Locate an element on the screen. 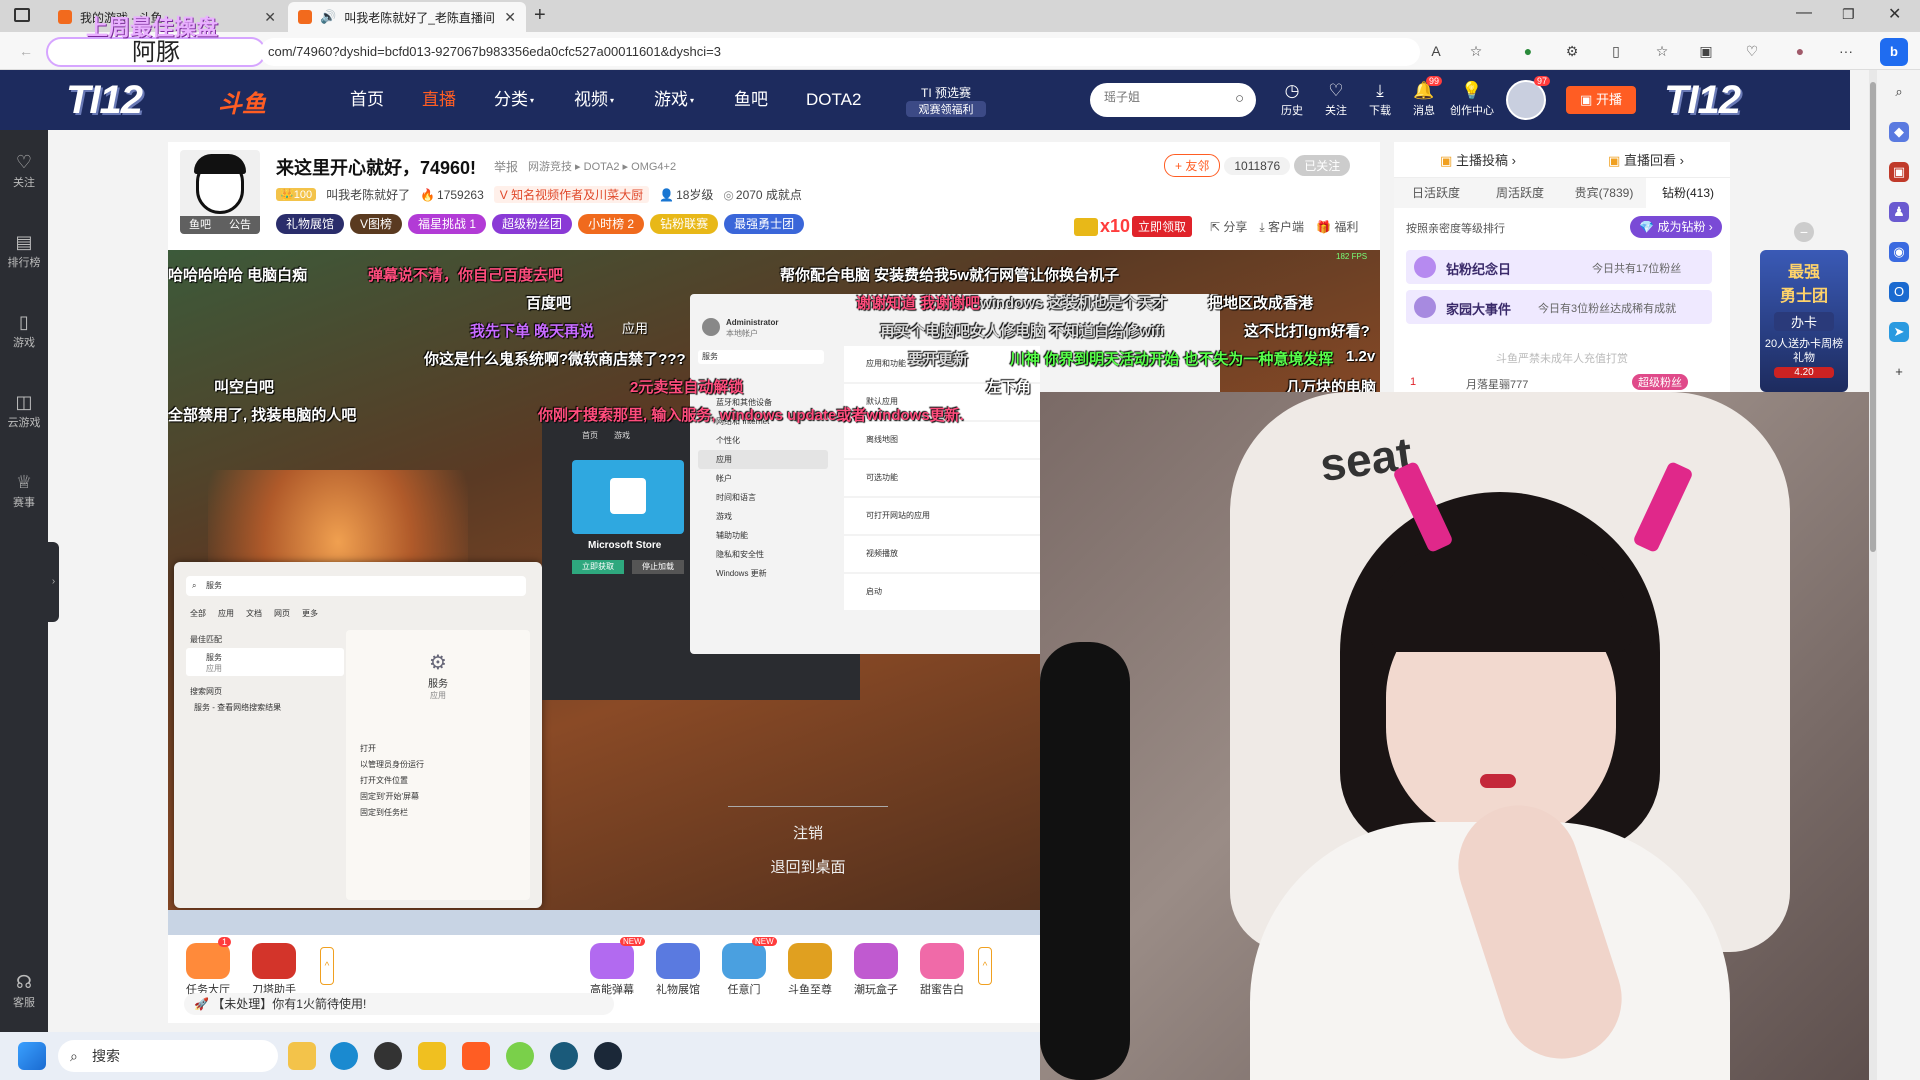 The width and height of the screenshot is (1920, 1080). header-message: 🔔 消息 99 is located at coordinates (1424, 97).